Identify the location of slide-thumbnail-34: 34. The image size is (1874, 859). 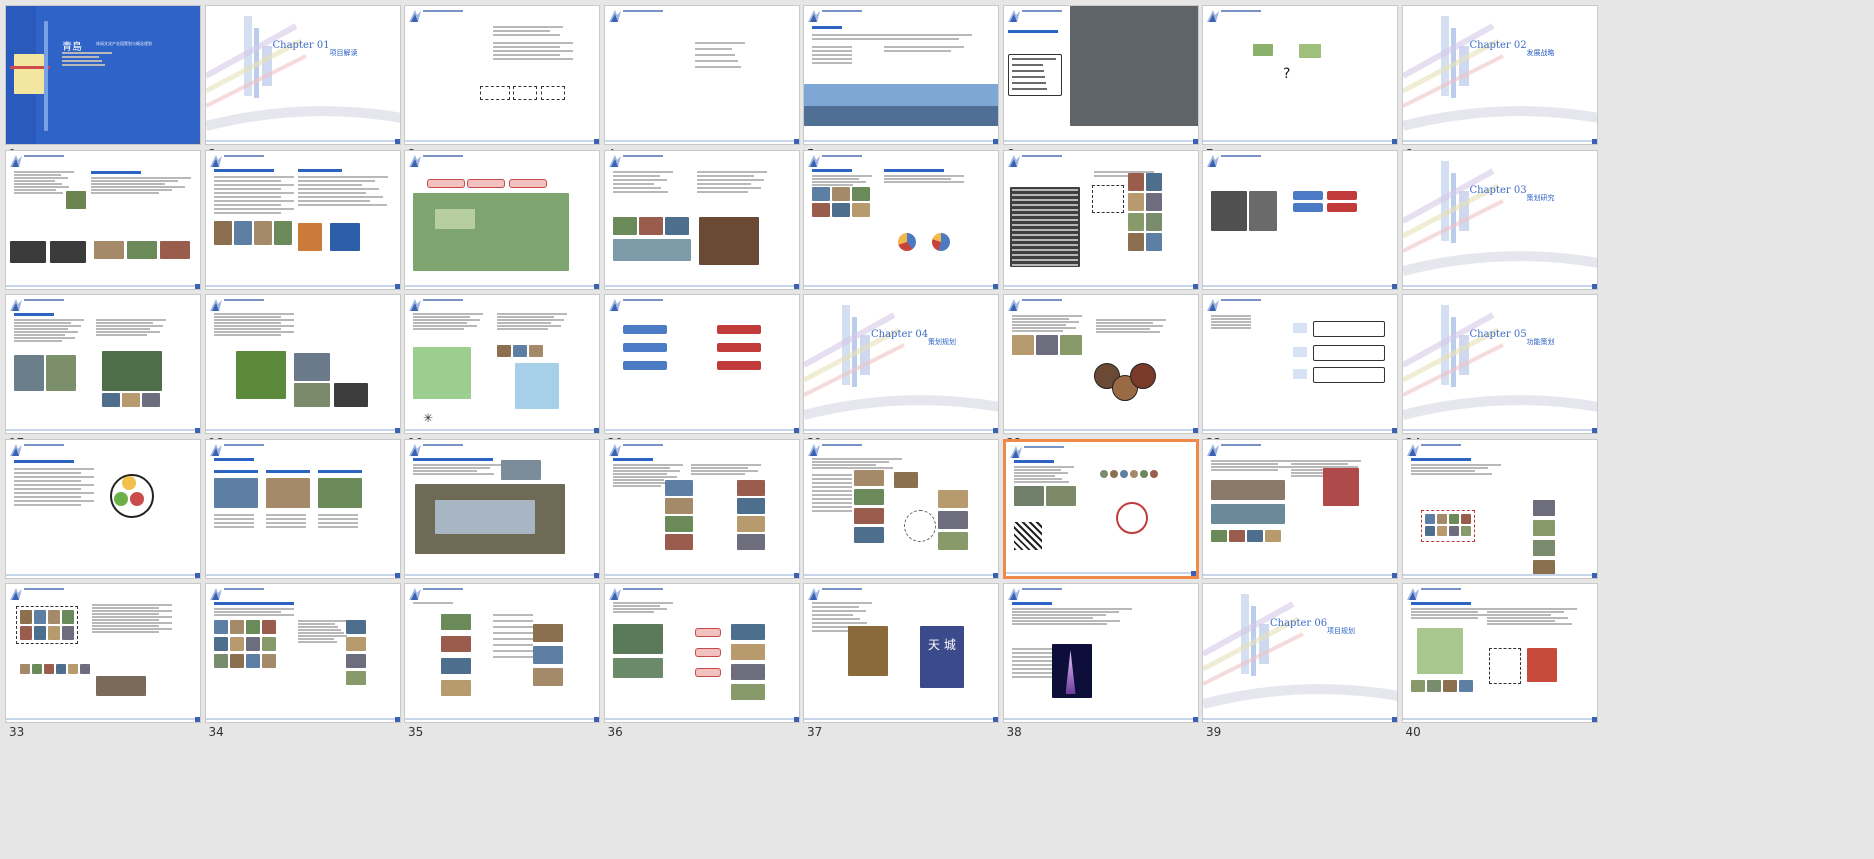
(310, 663).